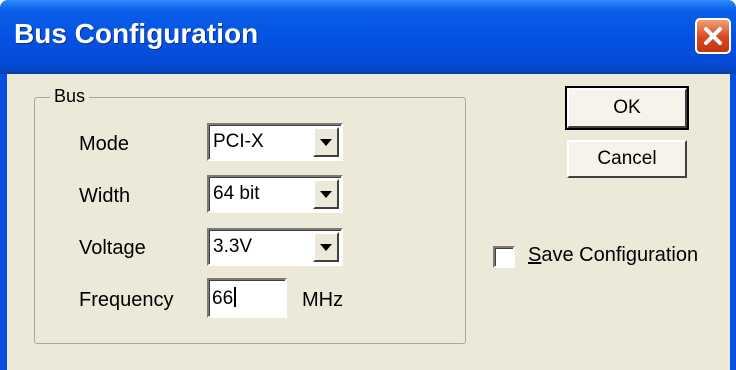  Describe the element at coordinates (620, 255) in the screenshot. I see `save-configuration-label-rest: ave Configuration` at that location.